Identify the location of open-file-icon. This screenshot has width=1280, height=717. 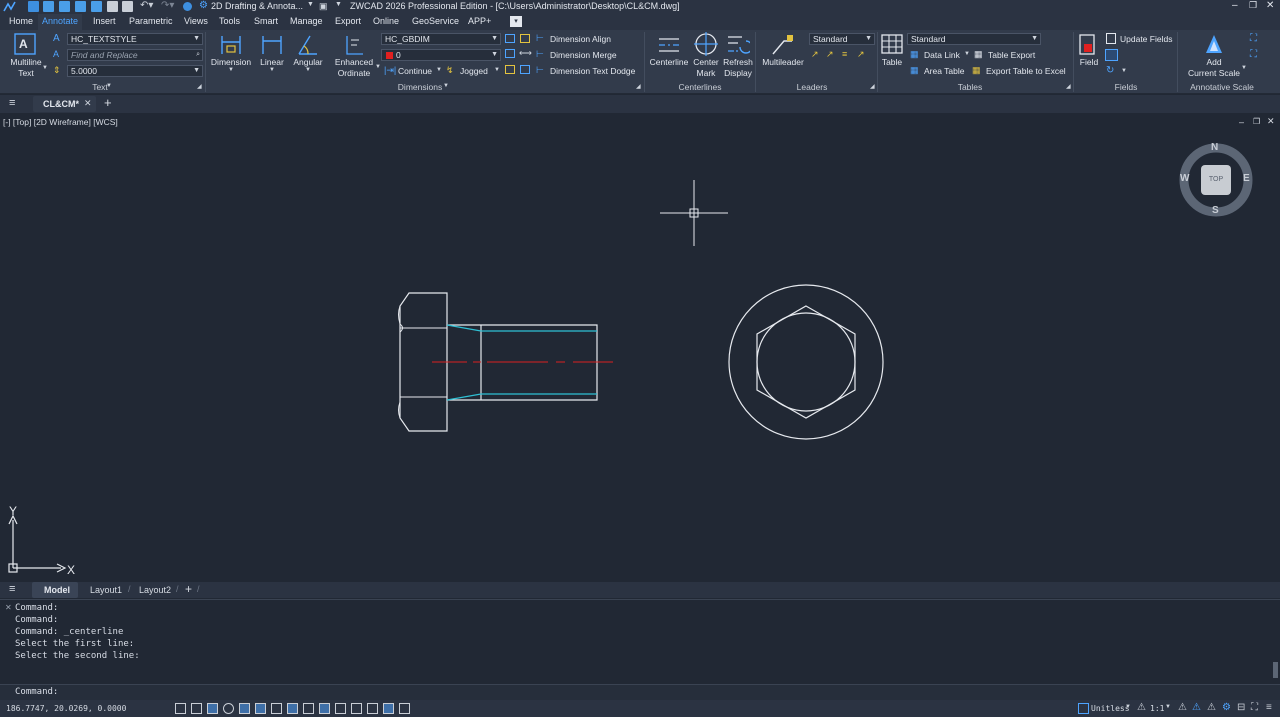
(48, 6).